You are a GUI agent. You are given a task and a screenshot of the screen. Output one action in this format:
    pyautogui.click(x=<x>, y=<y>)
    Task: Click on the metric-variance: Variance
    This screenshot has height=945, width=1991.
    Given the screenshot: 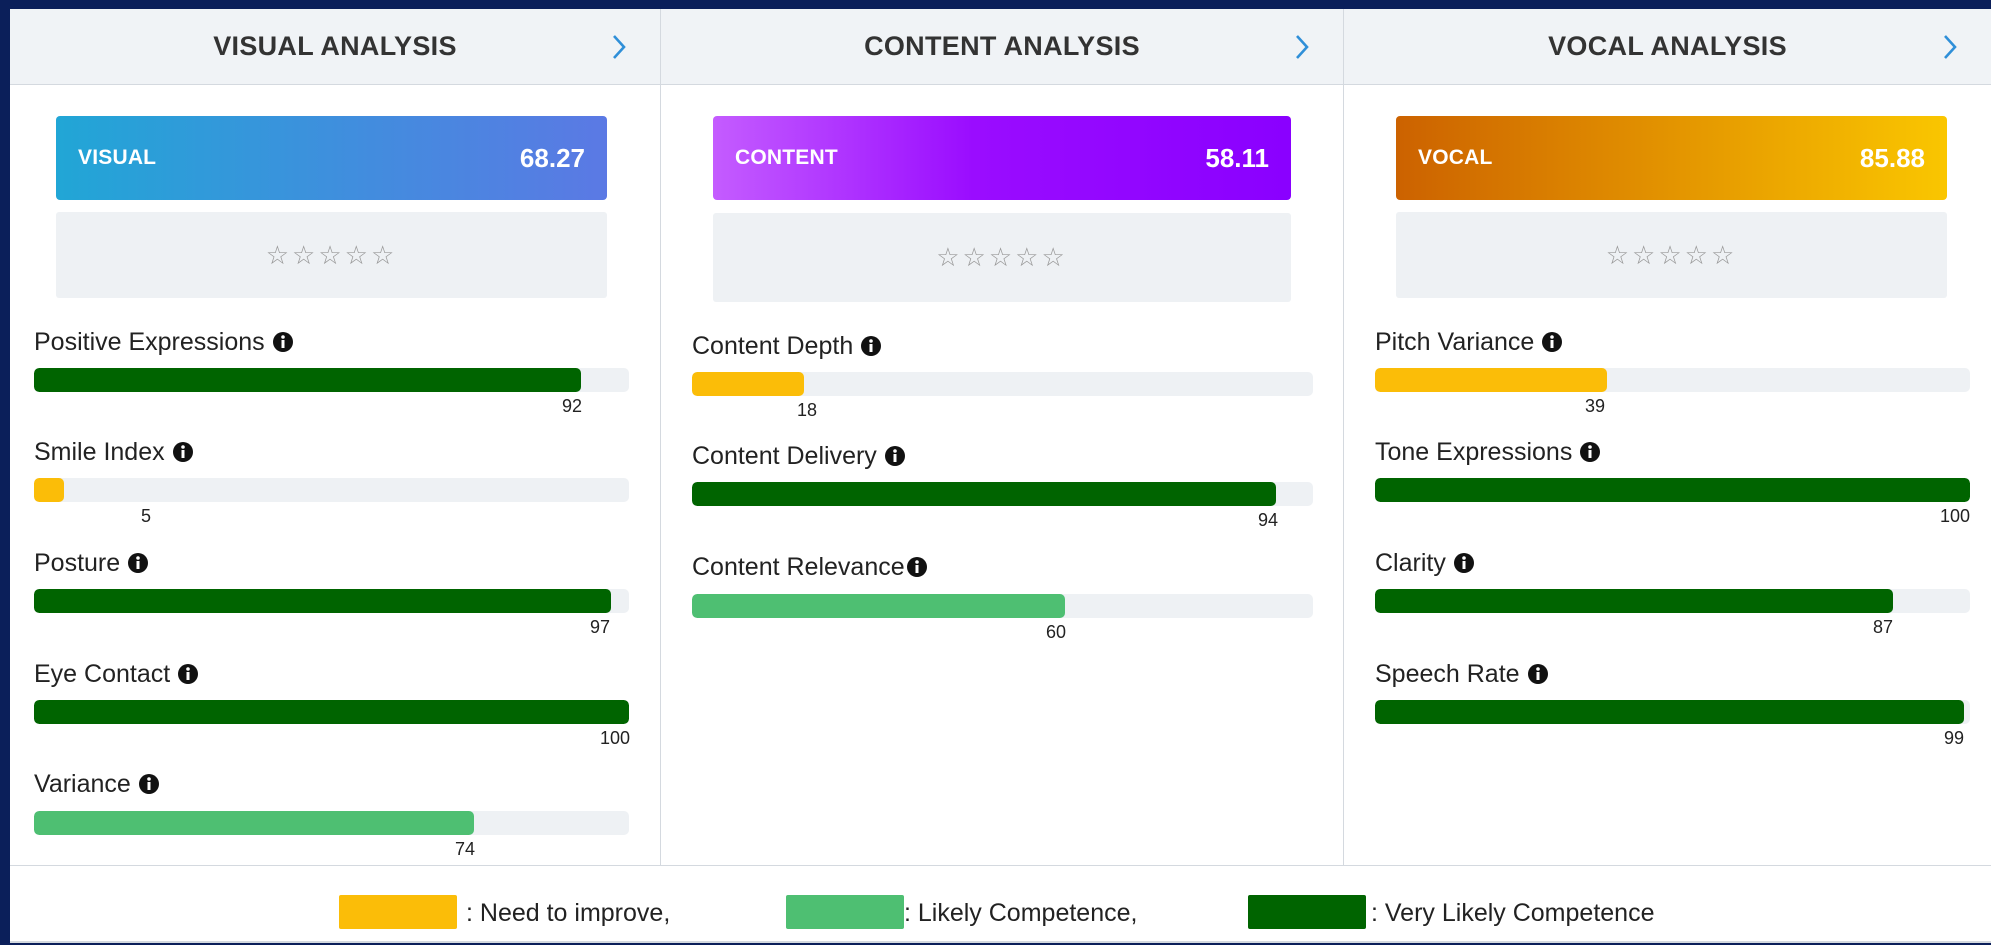 What is the action you would take?
    pyautogui.click(x=97, y=784)
    